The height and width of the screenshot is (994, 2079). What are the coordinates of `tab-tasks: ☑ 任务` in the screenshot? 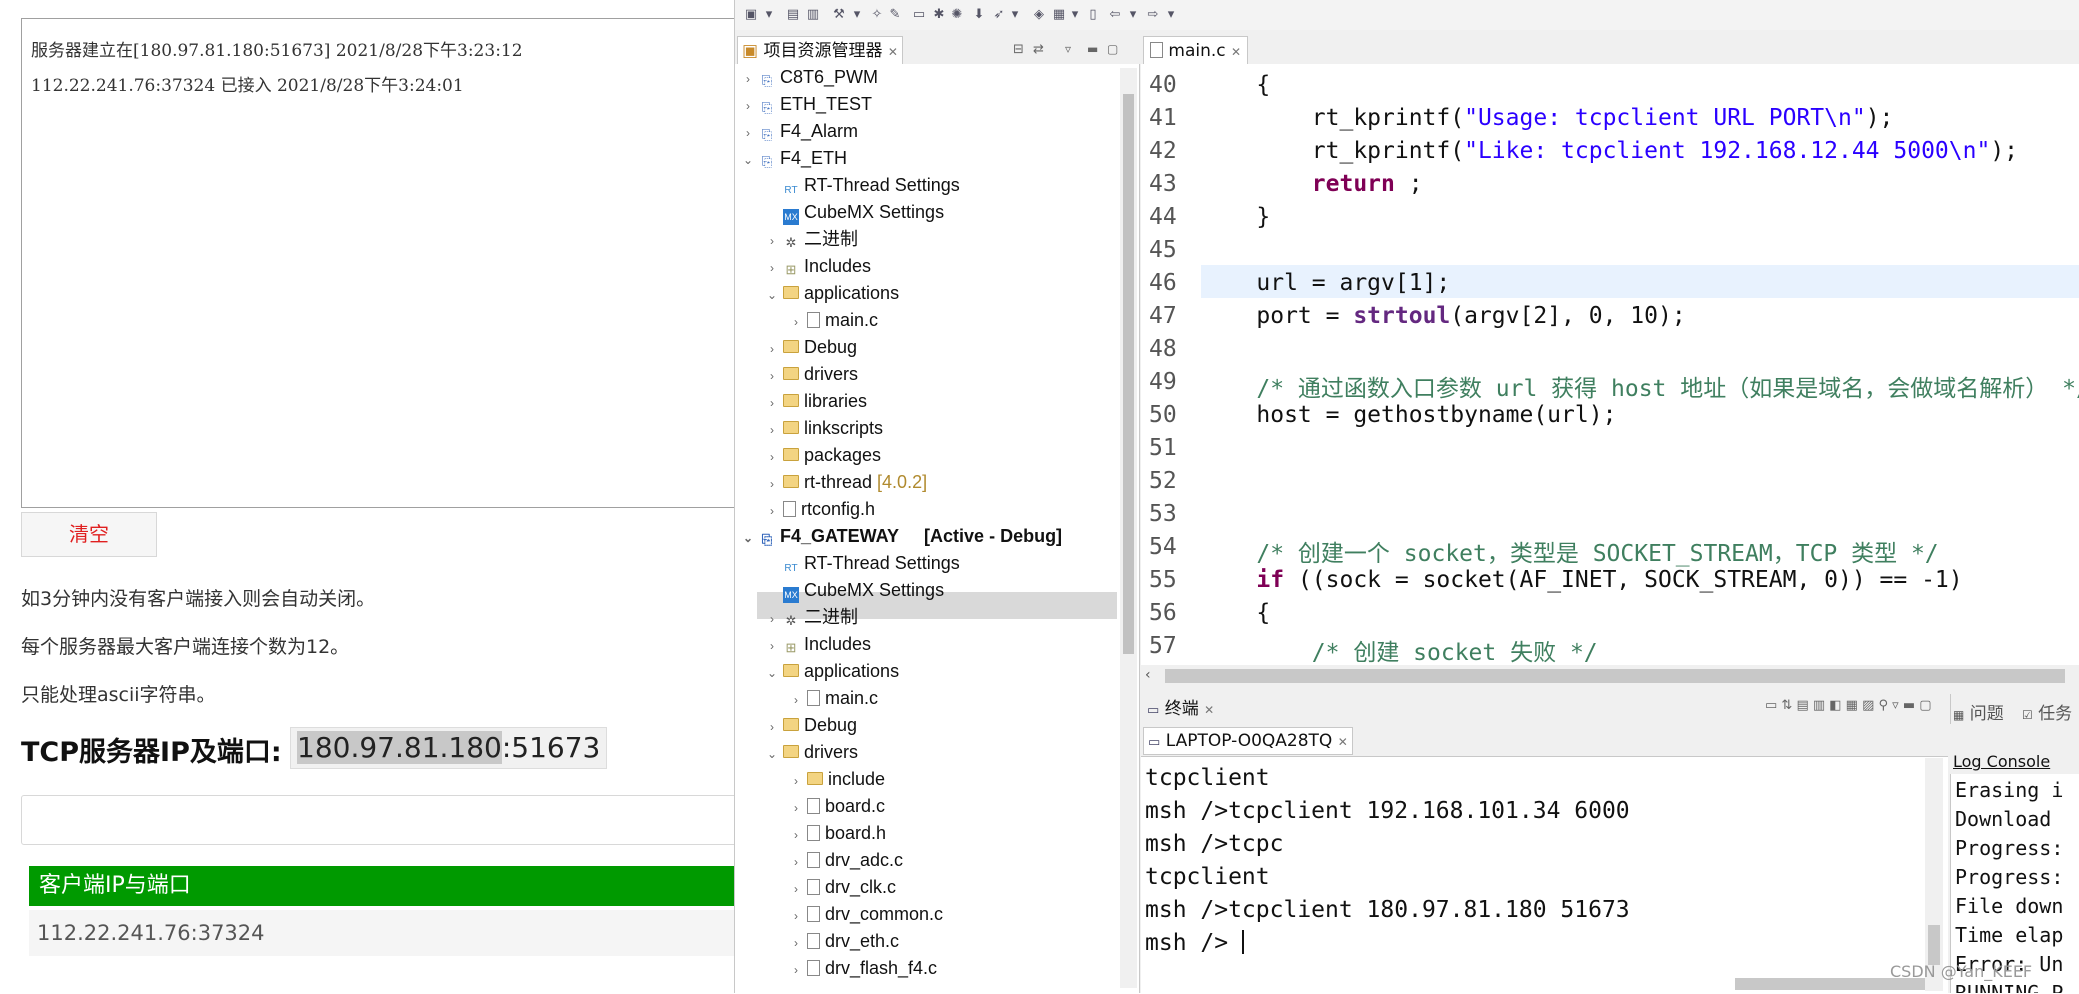 It's located at (2047, 711).